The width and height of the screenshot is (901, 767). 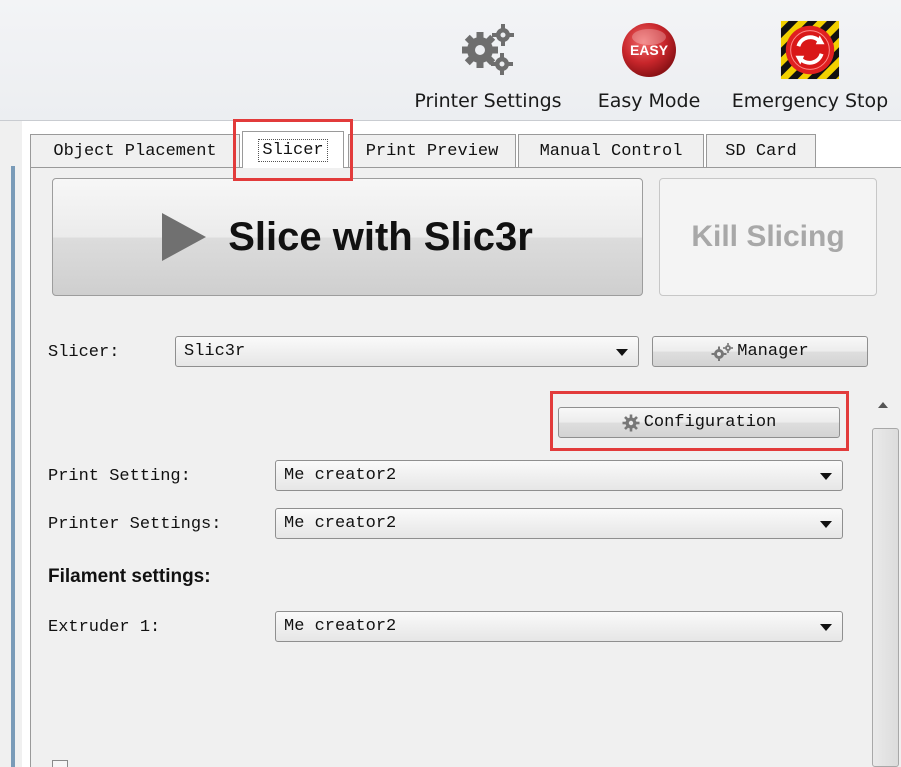 I want to click on tab-manual-control: Manual Control, so click(x=611, y=150).